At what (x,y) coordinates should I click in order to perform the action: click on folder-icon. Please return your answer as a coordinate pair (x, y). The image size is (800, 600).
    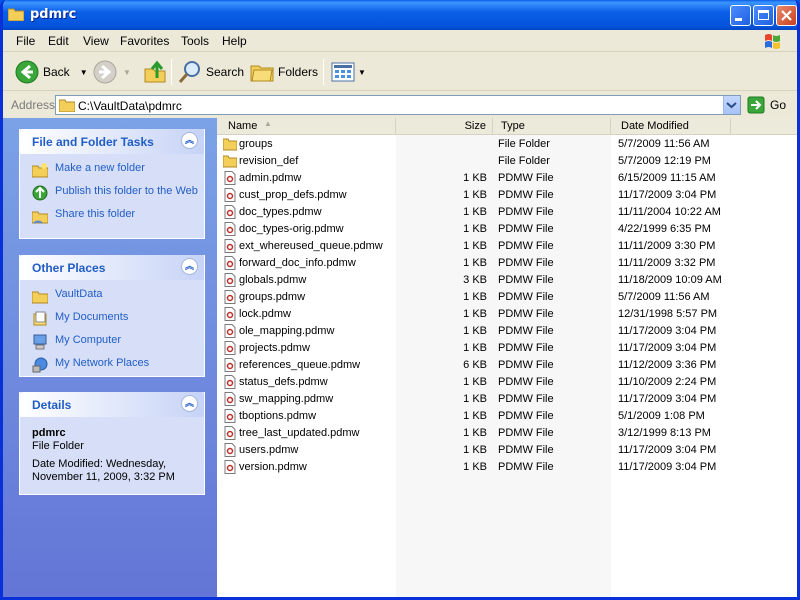
    Looking at the image, I should click on (40, 297).